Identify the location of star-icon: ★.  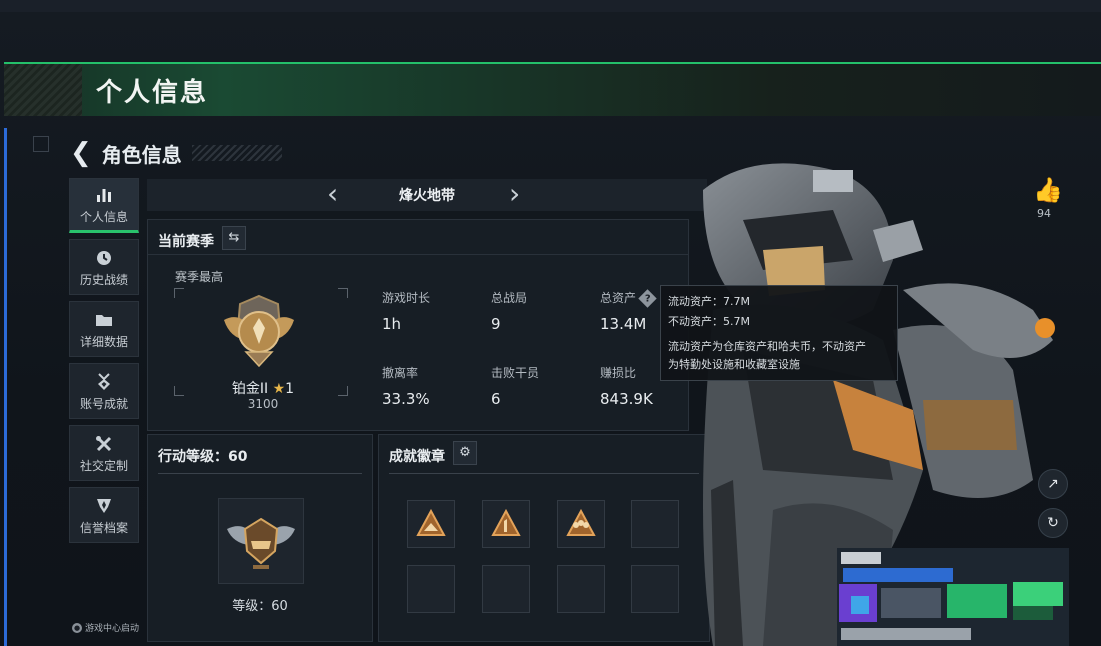
(279, 389).